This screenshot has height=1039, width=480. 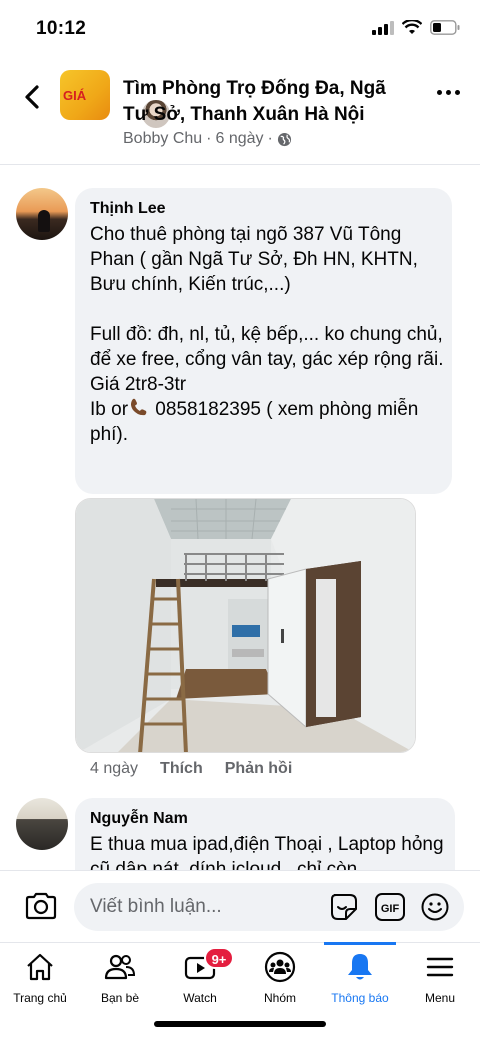 What do you see at coordinates (120, 967) in the screenshot?
I see `friends-icon` at bounding box center [120, 967].